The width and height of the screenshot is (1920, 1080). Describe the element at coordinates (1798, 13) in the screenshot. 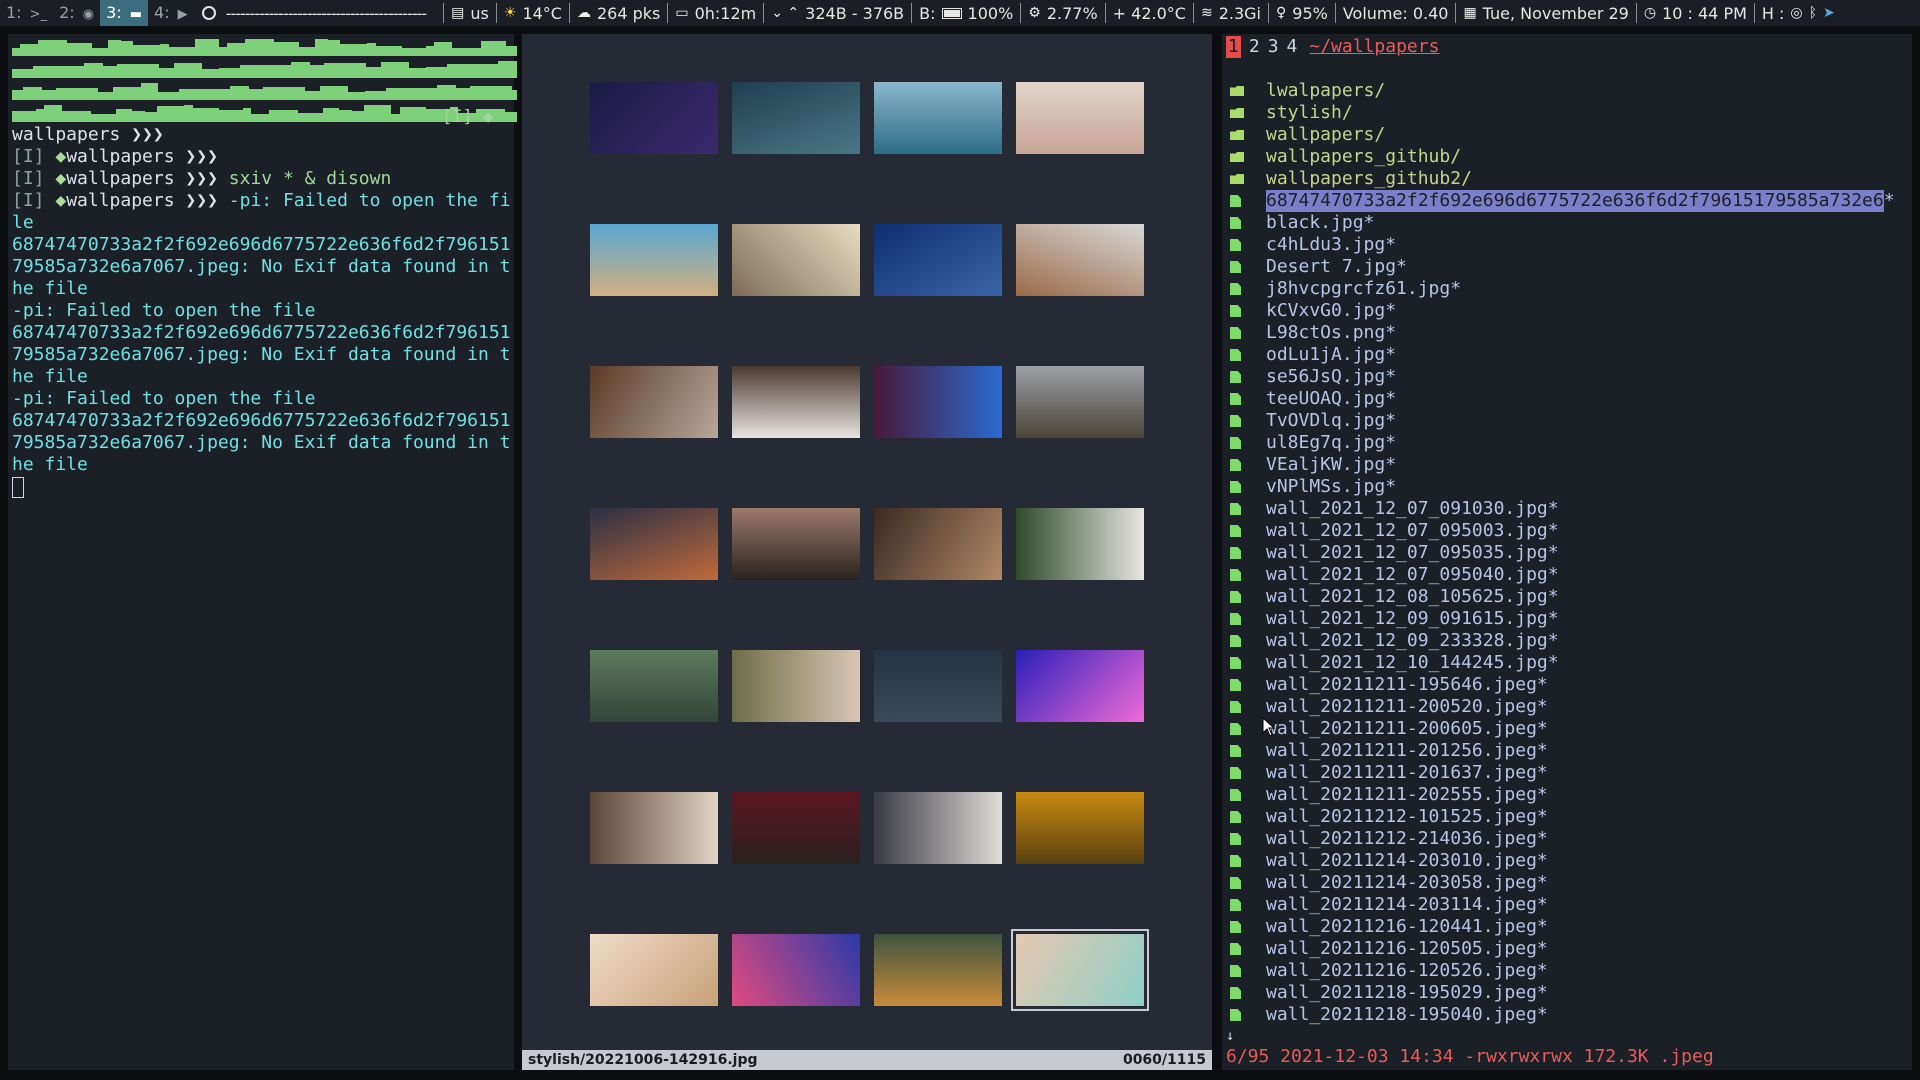

I see `host: H : ◎ ᛒ ➤` at that location.